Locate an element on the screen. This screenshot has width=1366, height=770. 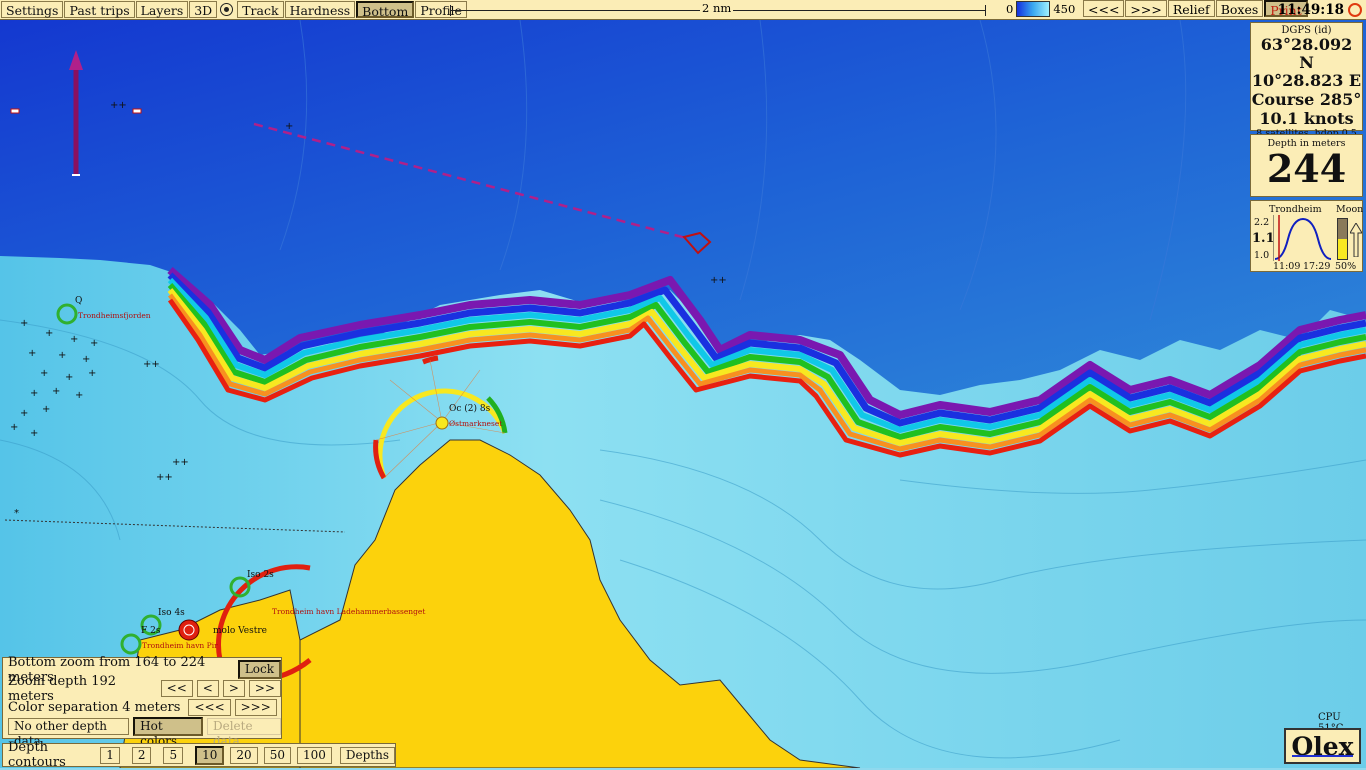
scale-bar: 2 nm is located at coordinates (718, 9).